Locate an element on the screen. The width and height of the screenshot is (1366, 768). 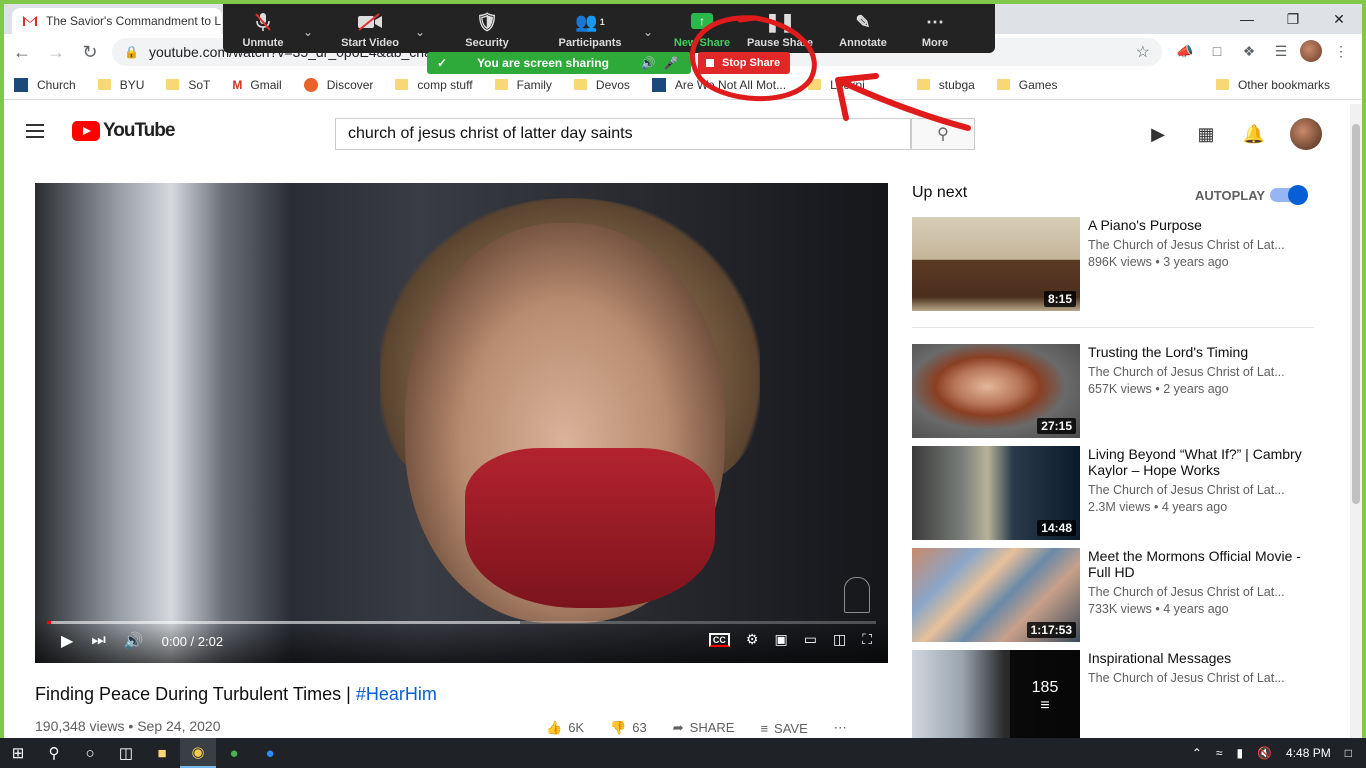
search-icon: ⚲ is located at coordinates (54, 753).